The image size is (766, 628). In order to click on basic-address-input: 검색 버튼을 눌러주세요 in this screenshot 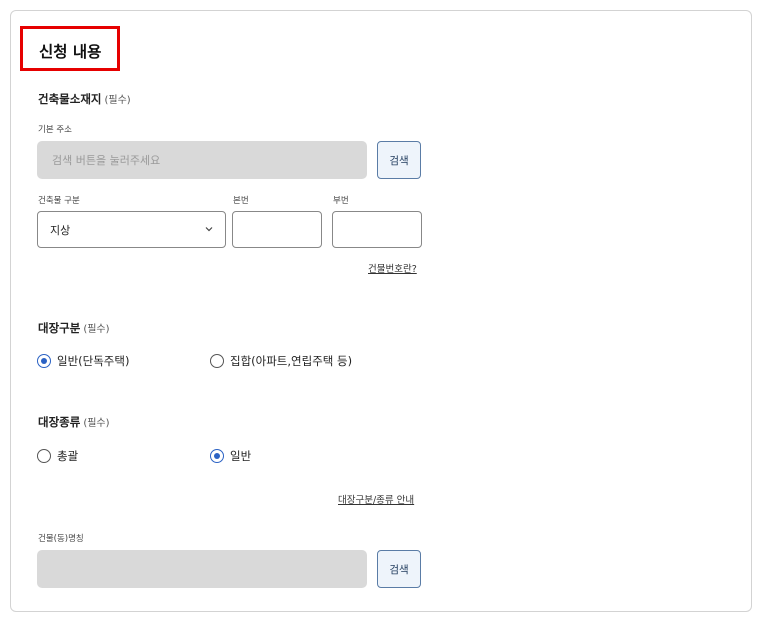, I will do `click(202, 160)`.